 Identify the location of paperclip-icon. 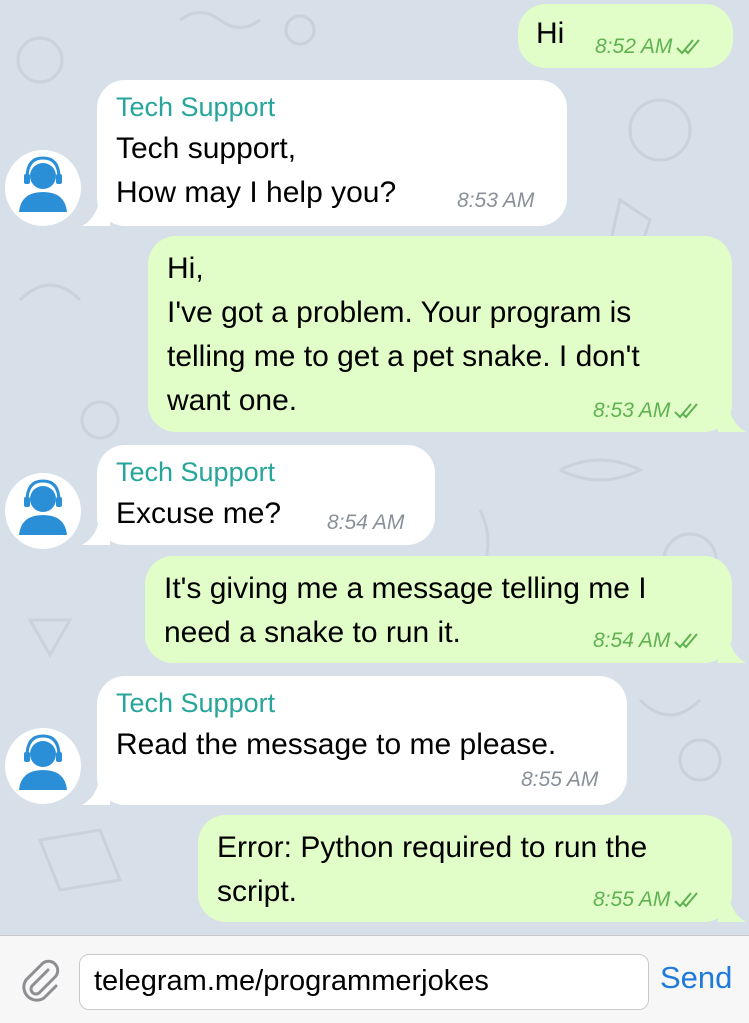
(40, 980).